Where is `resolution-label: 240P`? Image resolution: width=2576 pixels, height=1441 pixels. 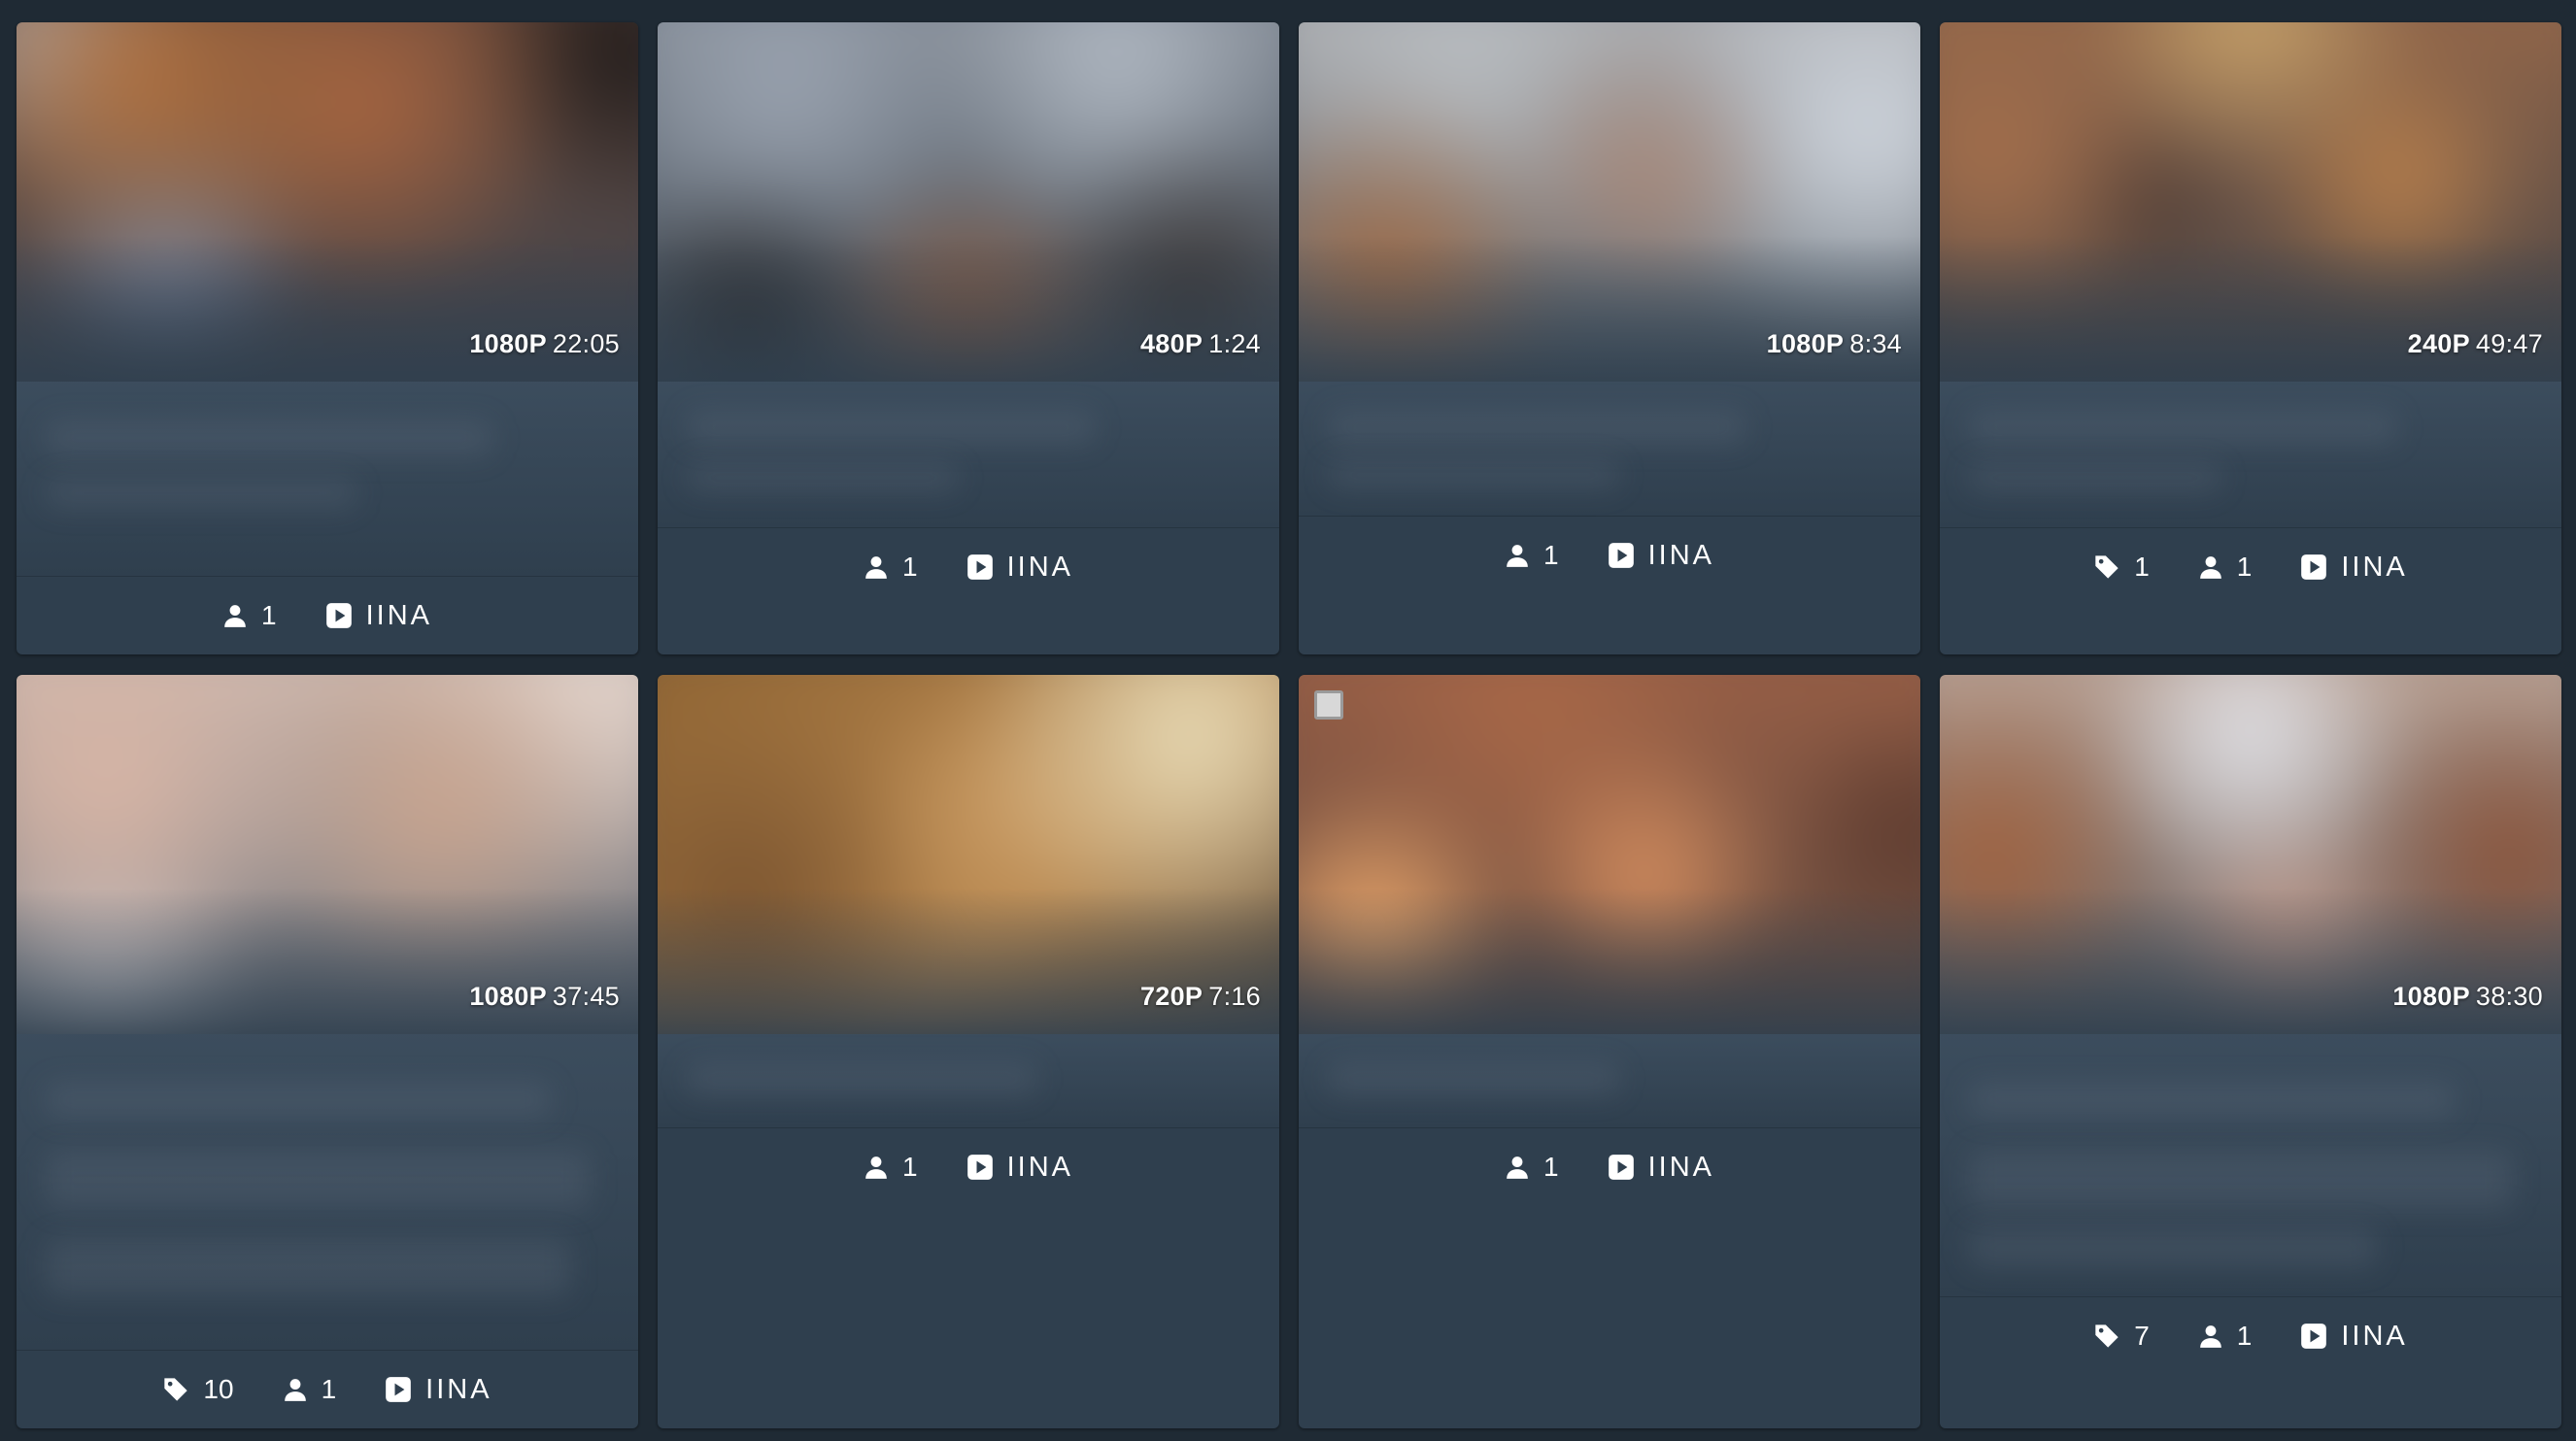
resolution-label: 240P is located at coordinates (2438, 343).